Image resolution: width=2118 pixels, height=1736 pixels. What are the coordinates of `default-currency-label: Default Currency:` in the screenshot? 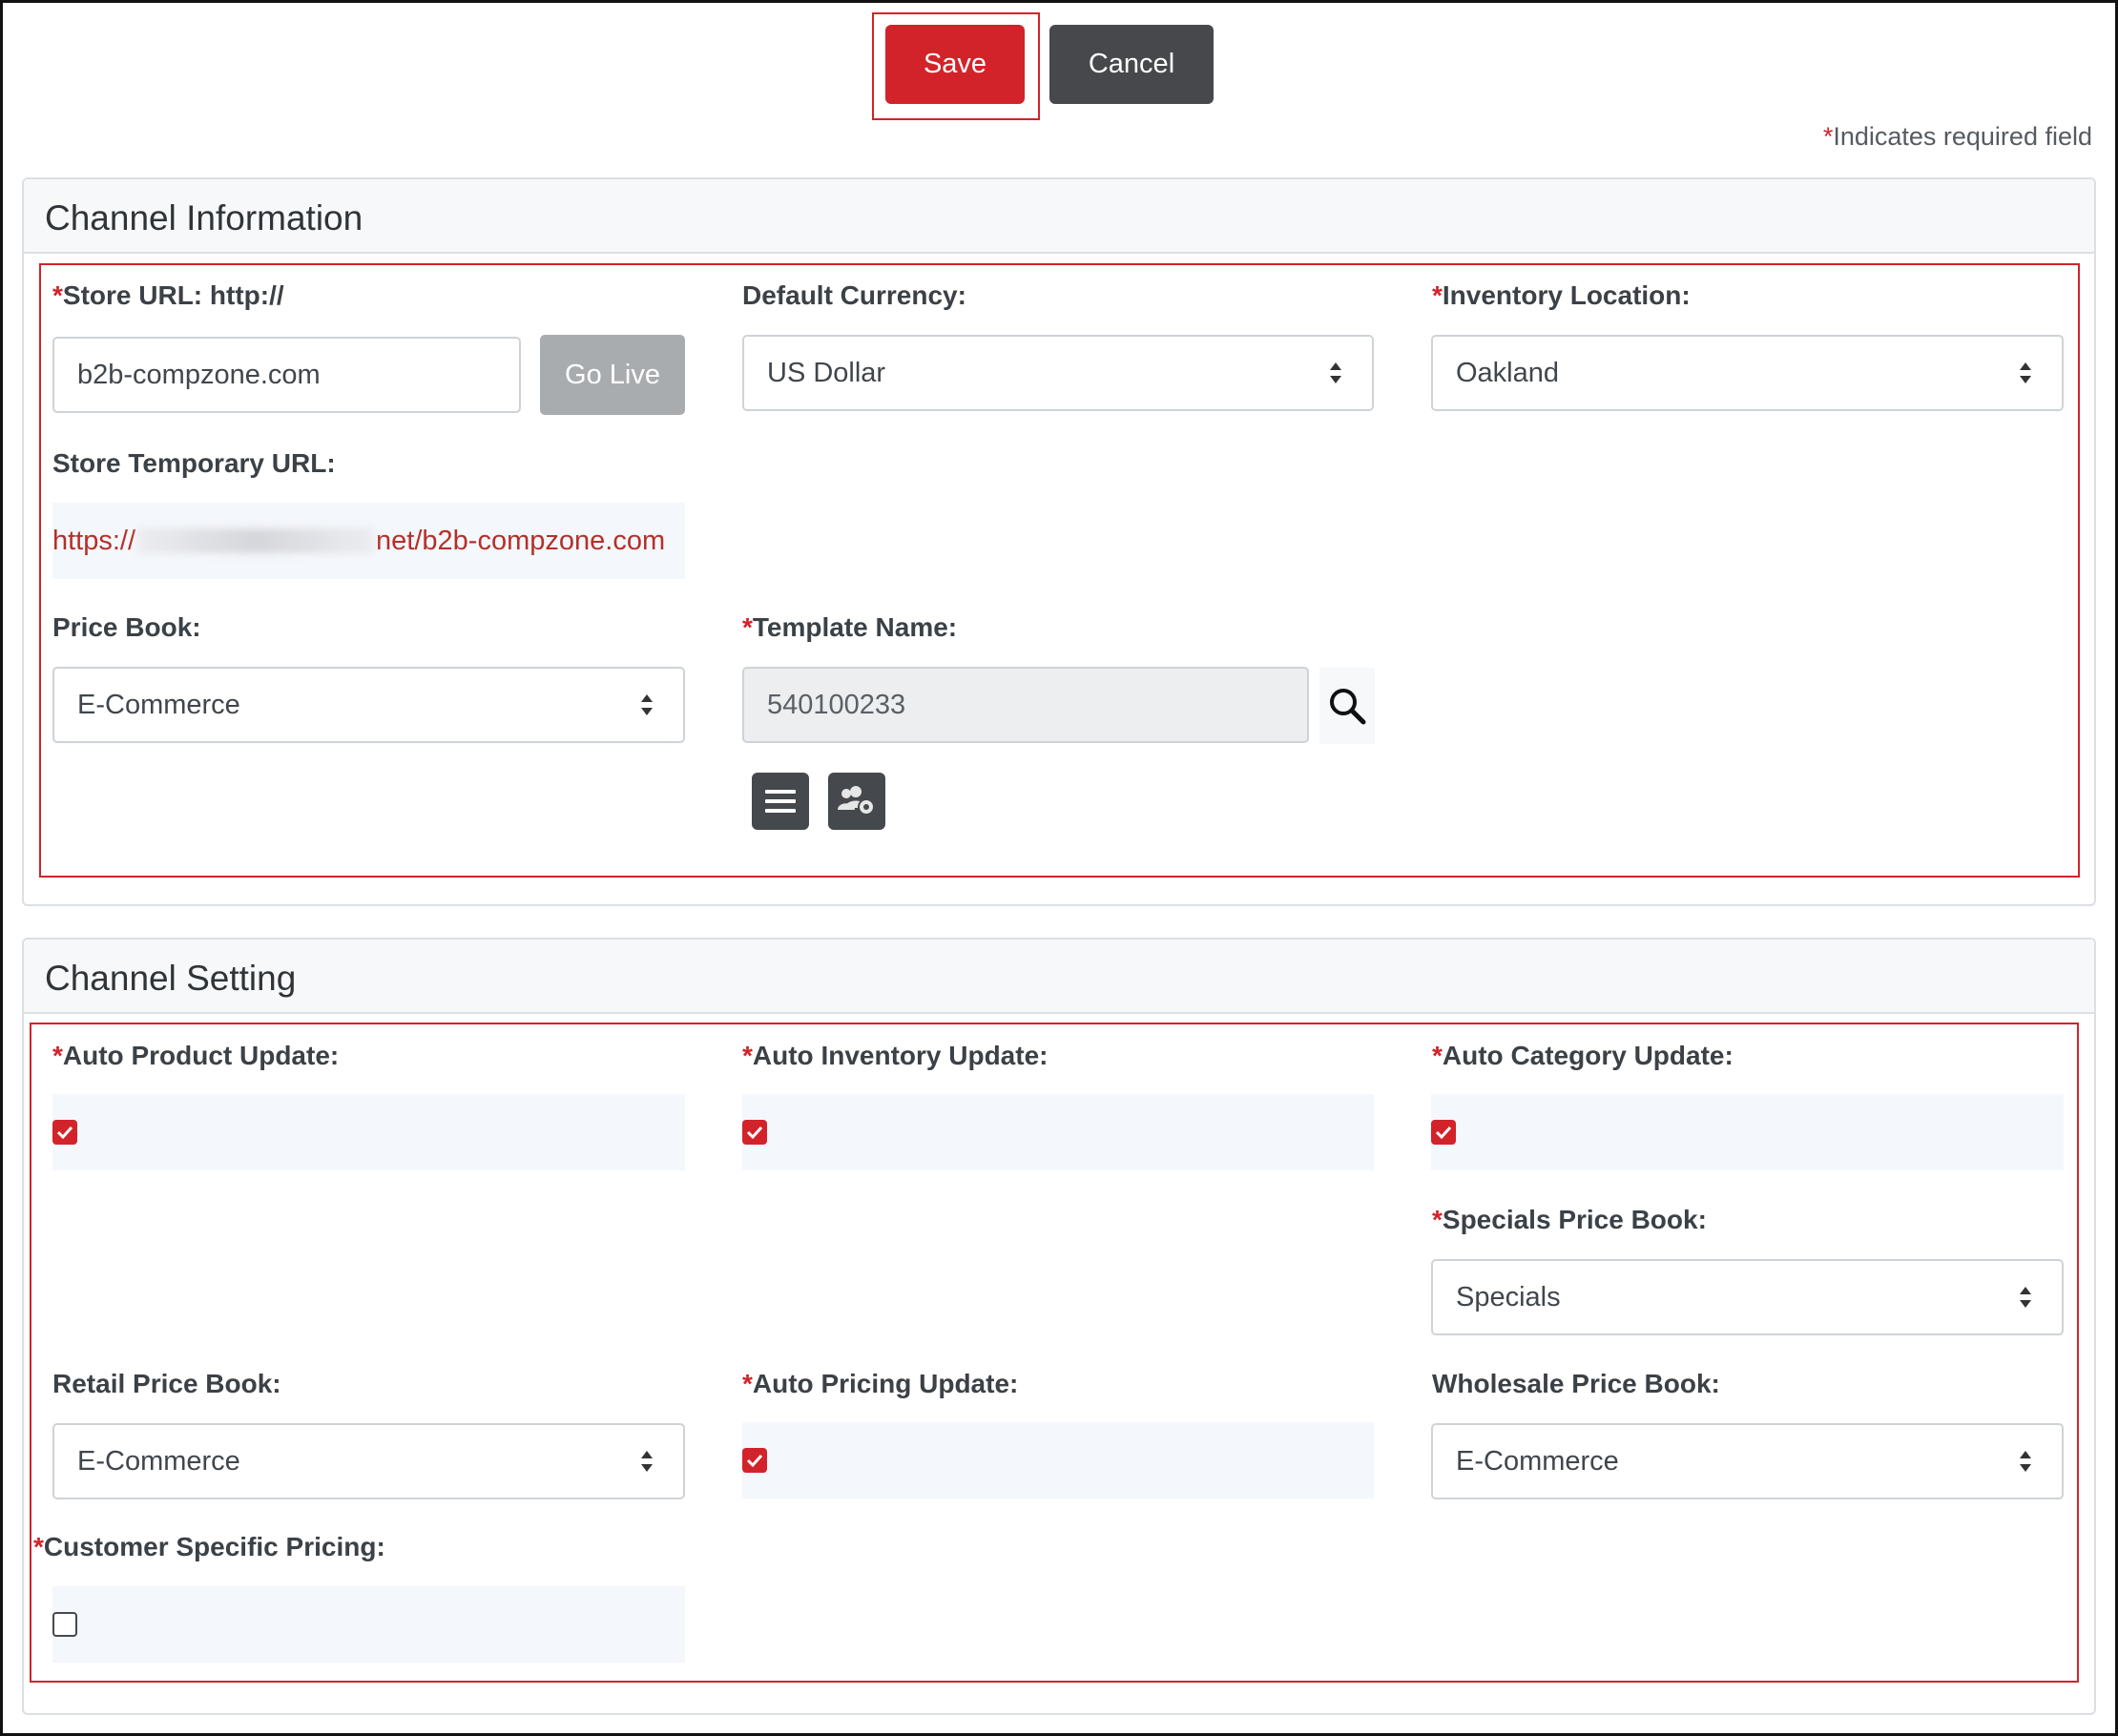 It's located at (854, 295).